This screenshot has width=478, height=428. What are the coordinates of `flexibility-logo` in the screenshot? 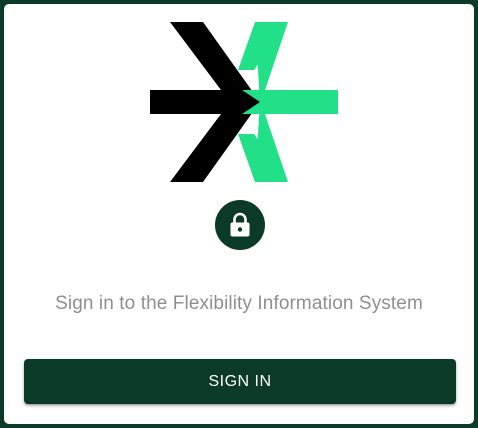 It's located at (244, 102).